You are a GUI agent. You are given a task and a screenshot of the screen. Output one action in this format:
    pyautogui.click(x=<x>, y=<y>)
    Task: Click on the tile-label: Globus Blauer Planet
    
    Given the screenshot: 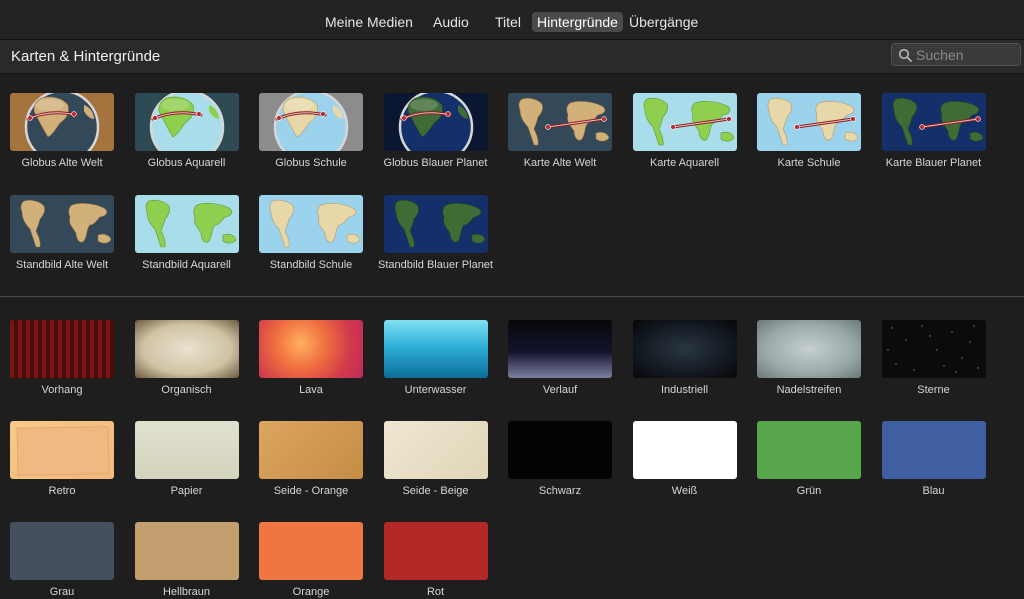 What is the action you would take?
    pyautogui.click(x=435, y=163)
    